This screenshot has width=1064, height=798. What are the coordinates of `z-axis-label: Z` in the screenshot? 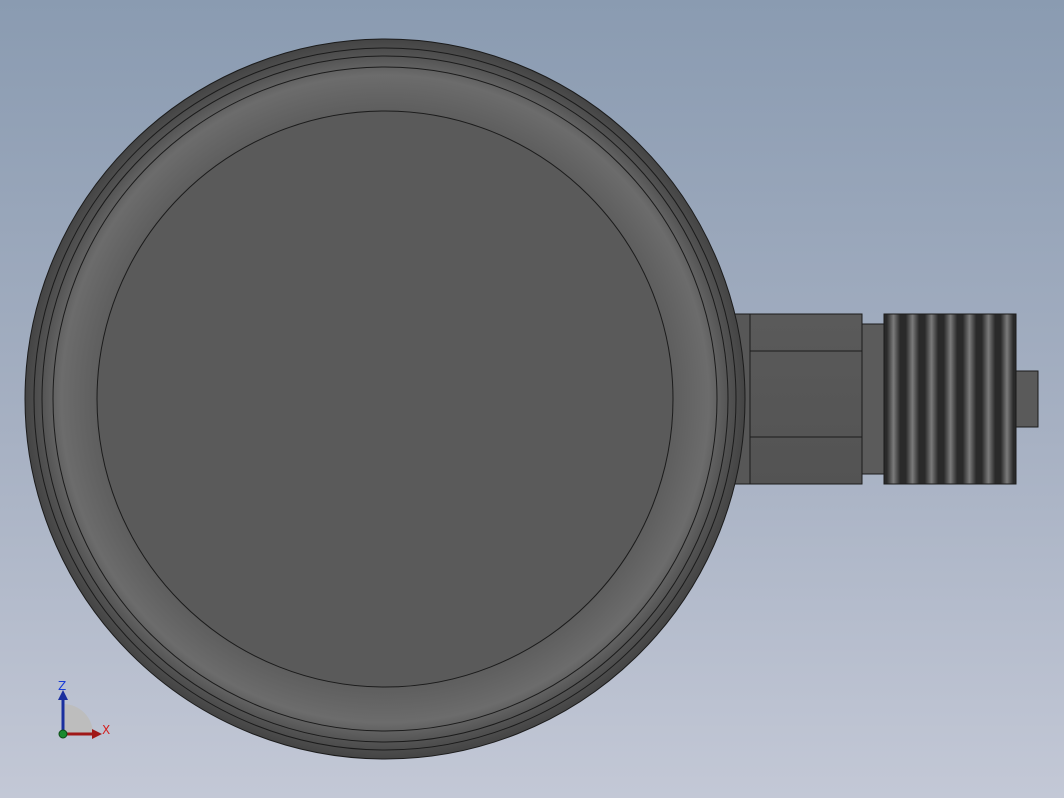 It's located at (62, 686).